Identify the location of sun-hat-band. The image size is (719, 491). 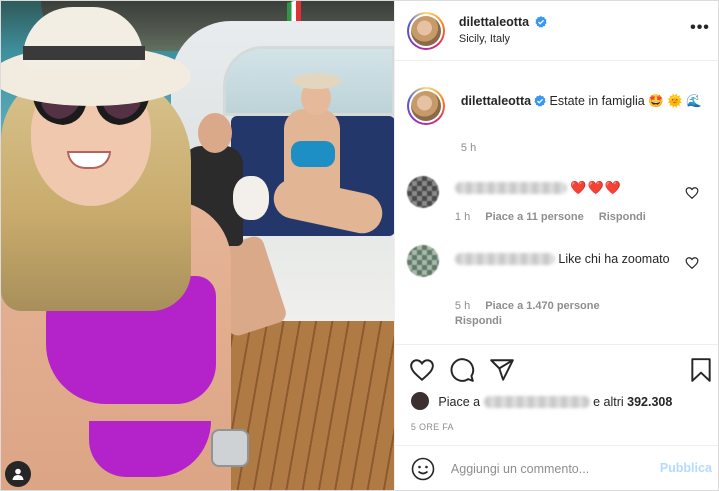
(84, 53).